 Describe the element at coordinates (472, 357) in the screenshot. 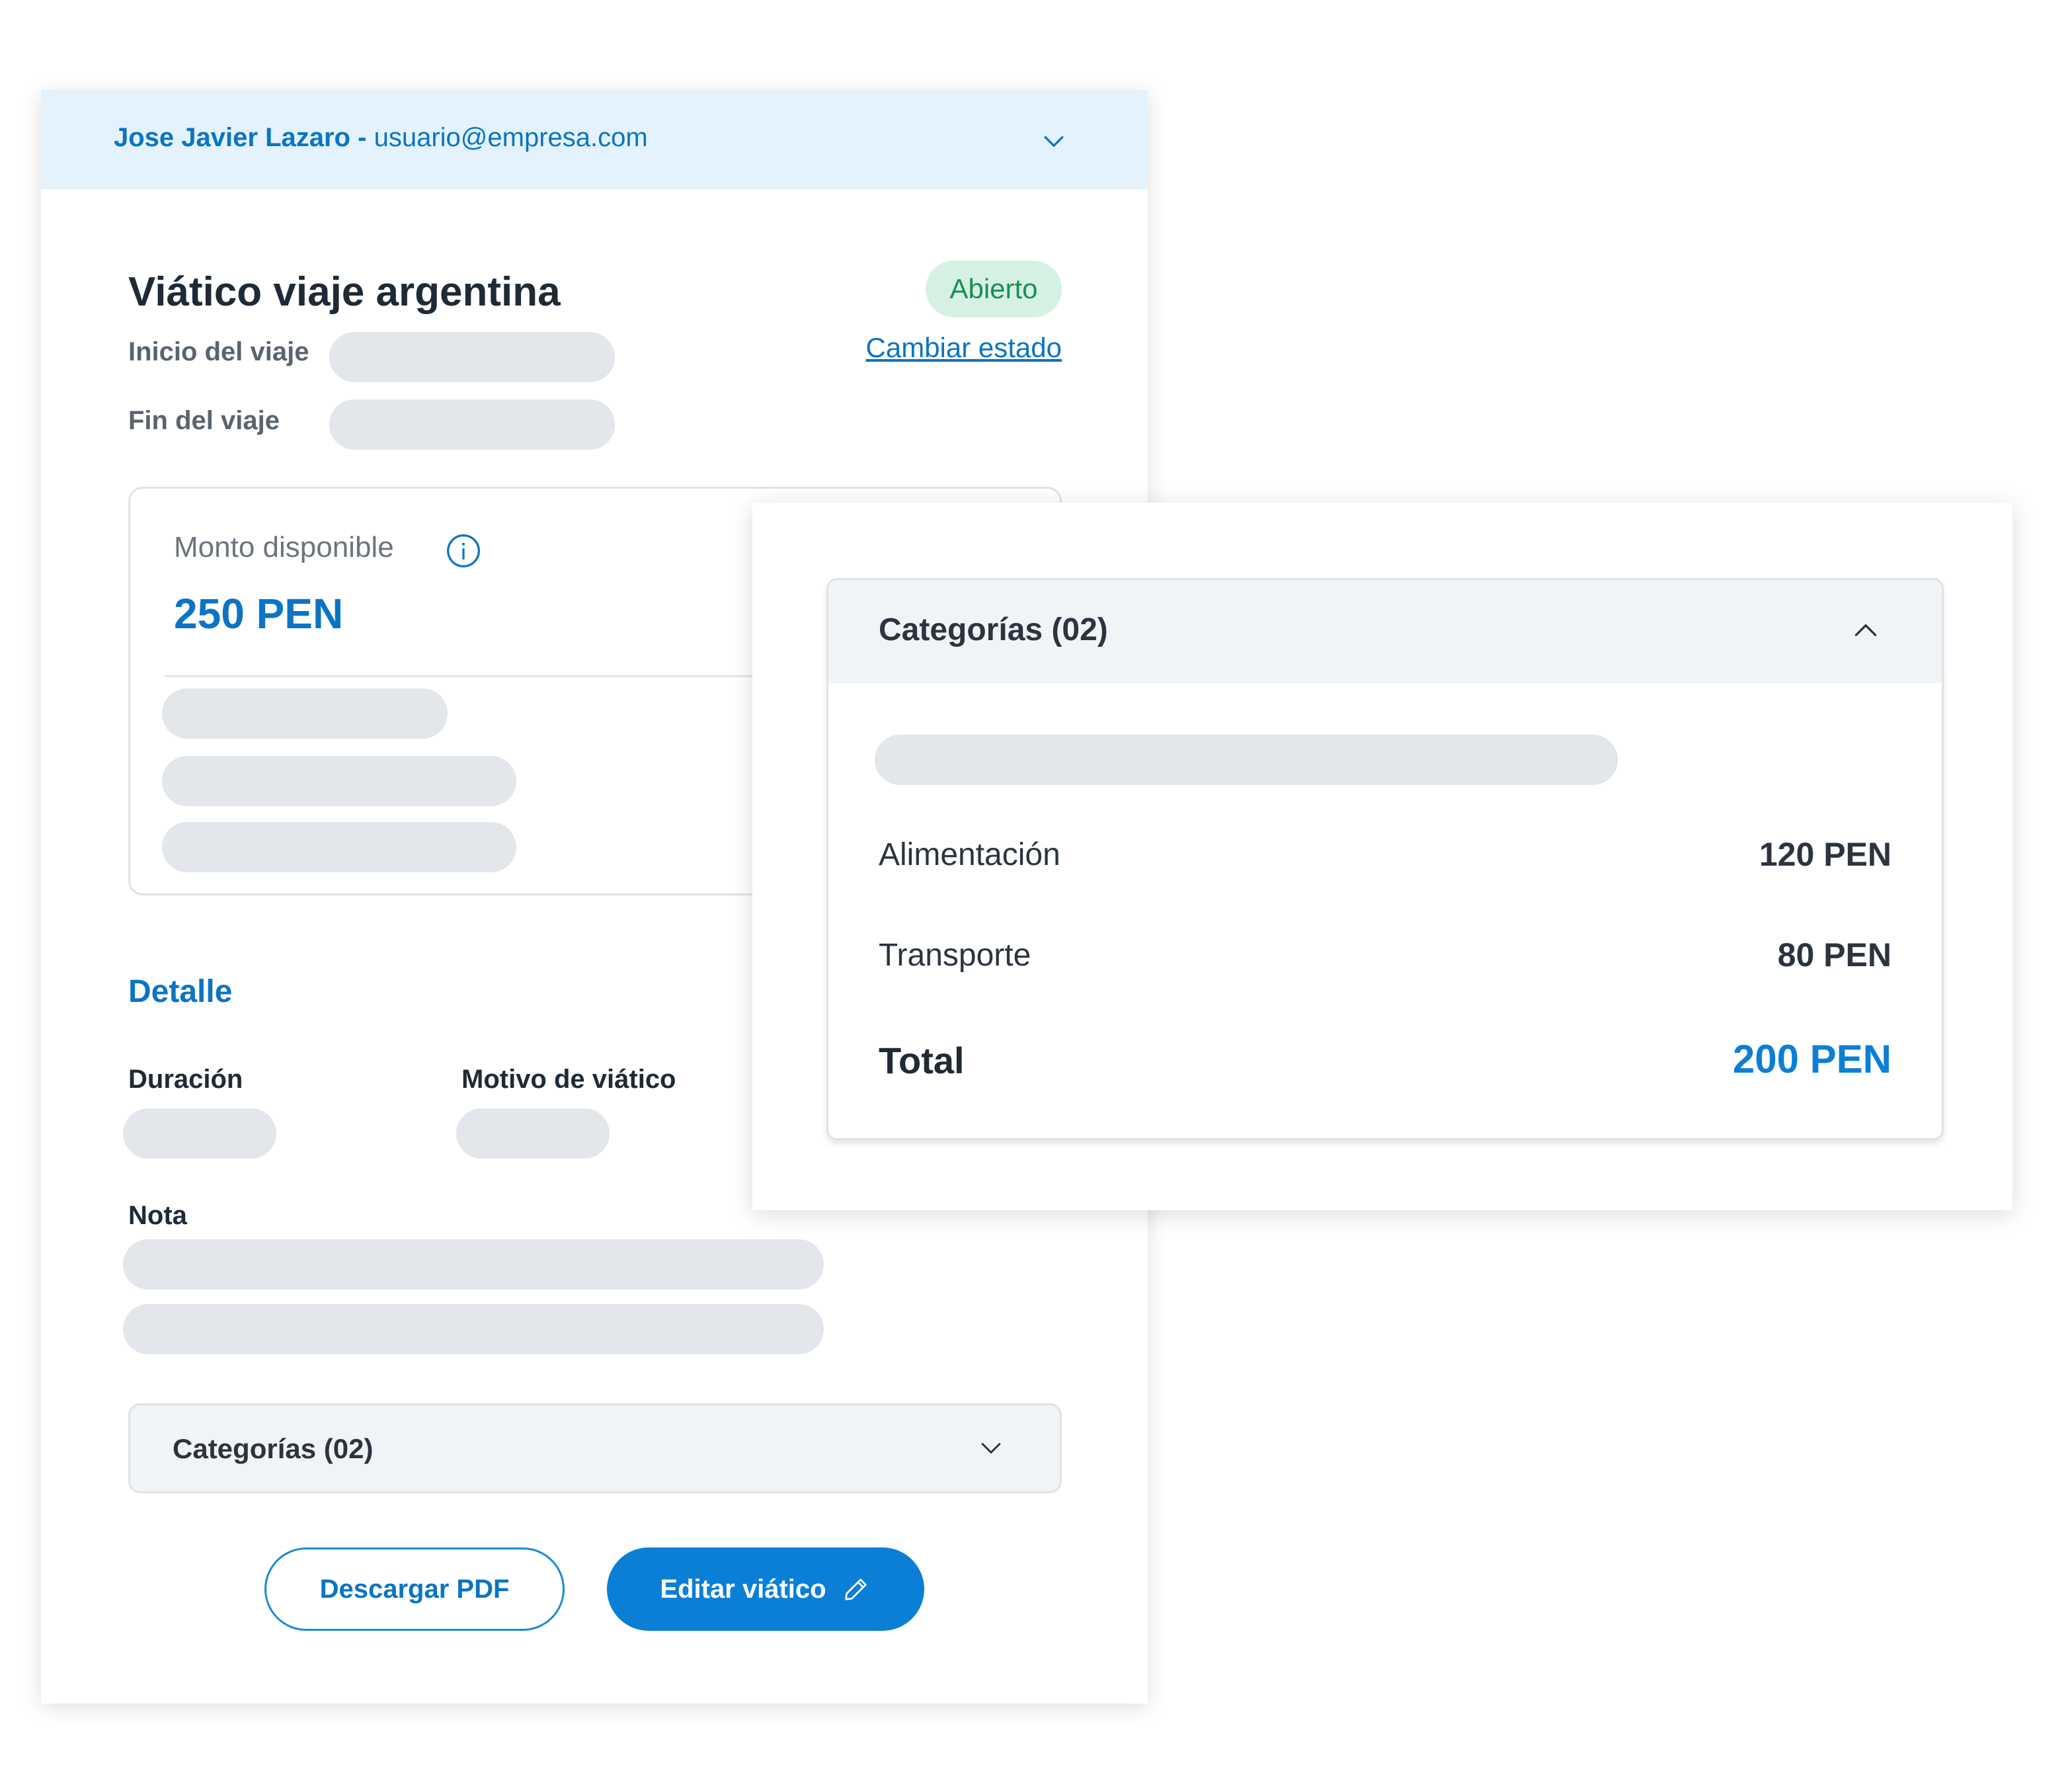

I see `trip-start-placeholder` at that location.